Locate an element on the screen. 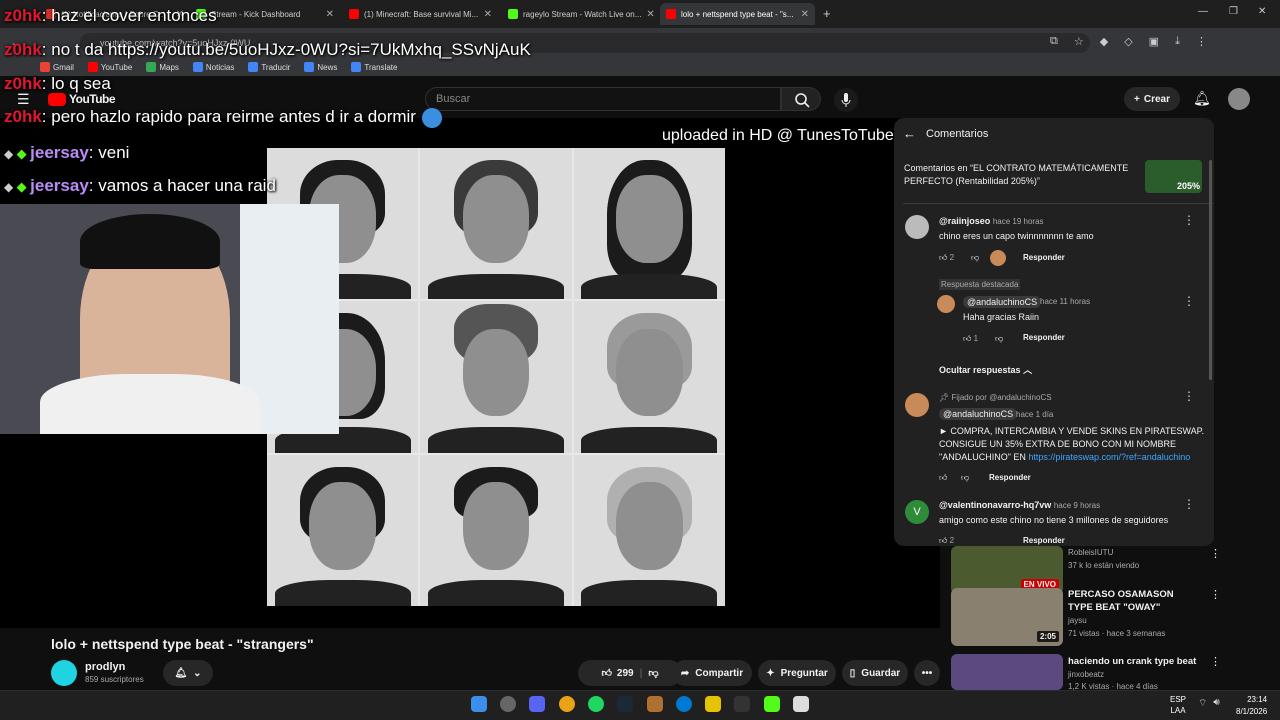 The height and width of the screenshot is (720, 1280). suggestion-thumbnail: EN VIVO is located at coordinates (1007, 570).